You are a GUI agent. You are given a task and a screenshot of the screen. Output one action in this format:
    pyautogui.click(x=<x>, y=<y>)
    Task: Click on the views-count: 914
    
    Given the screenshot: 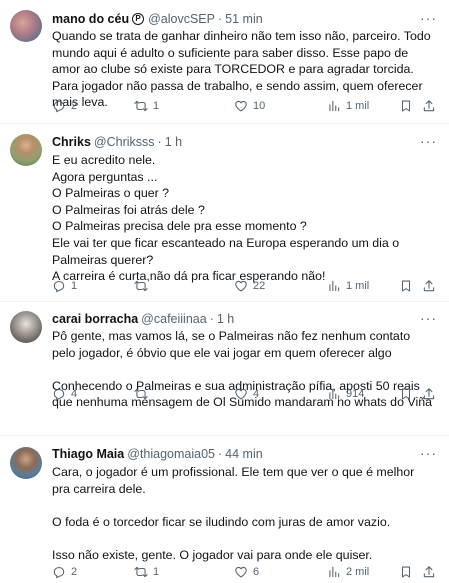 What is the action you would take?
    pyautogui.click(x=355, y=394)
    